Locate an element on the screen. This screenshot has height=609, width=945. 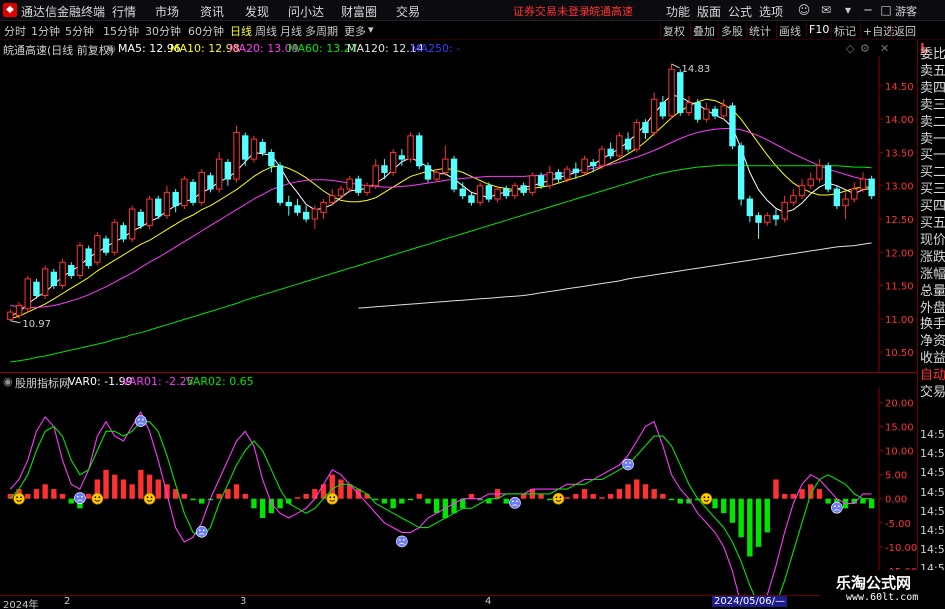
quote-field-label: 买四 is located at coordinates (932, 207).